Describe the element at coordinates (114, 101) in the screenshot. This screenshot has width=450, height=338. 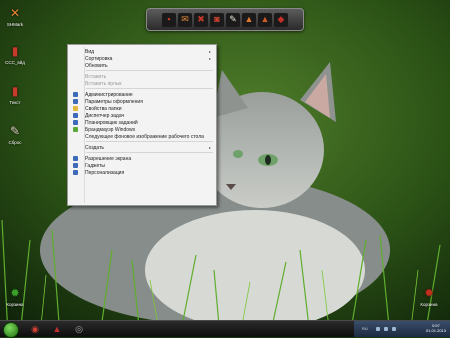
I see `context-menu-item-label: Параметры оформления` at that location.